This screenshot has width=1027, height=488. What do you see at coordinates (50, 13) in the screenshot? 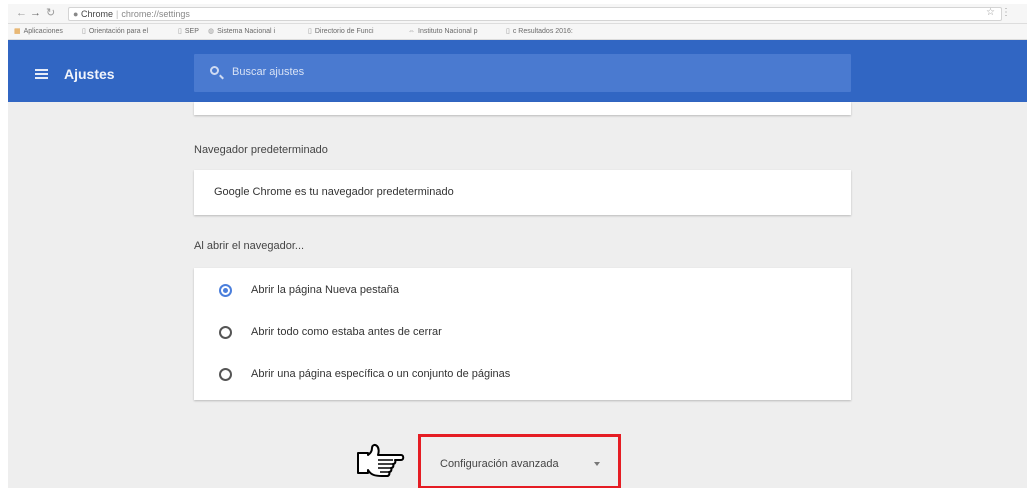
I see `reload-icon: ↻` at bounding box center [50, 13].